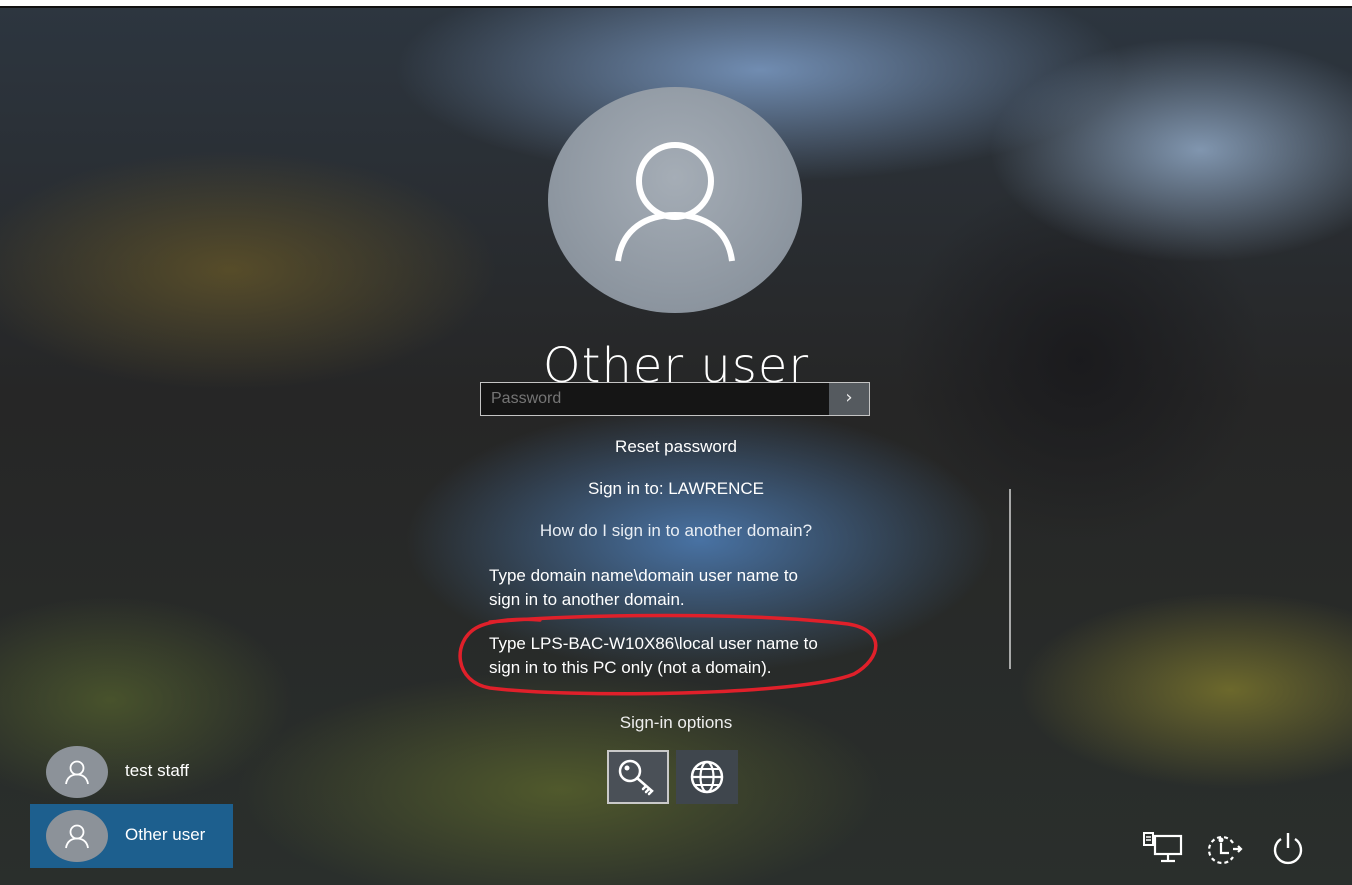 This screenshot has width=1352, height=885. What do you see at coordinates (653, 643) in the screenshot?
I see `local-help-line: Type LPS-BAC-W10X86\local user name to` at bounding box center [653, 643].